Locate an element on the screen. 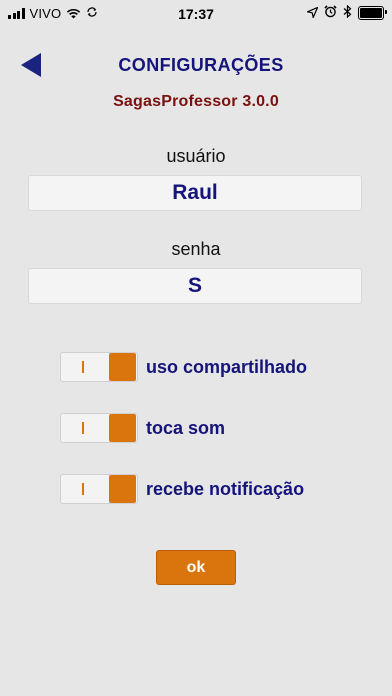 This screenshot has height=696, width=392. status-bar: VIVO 17:37 is located at coordinates (196, 14).